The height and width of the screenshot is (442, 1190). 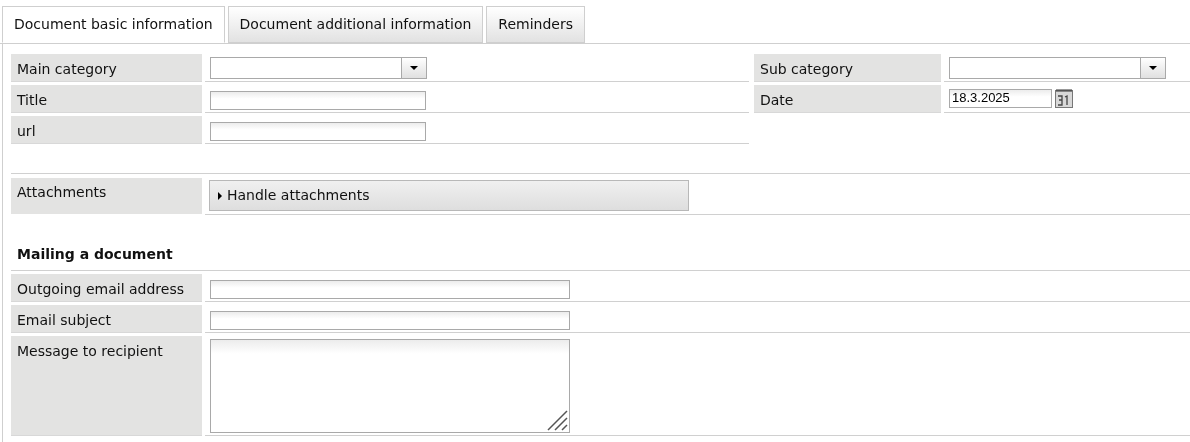 I want to click on resize-handle-icon, so click(x=557, y=420).